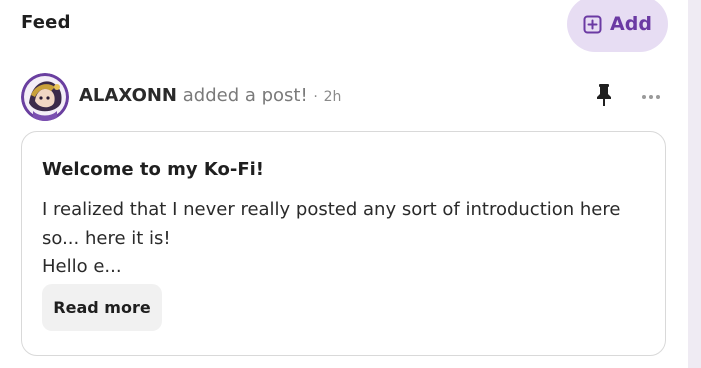 The height and width of the screenshot is (368, 701). What do you see at coordinates (102, 307) in the screenshot?
I see `read-more-button: Read more` at bounding box center [102, 307].